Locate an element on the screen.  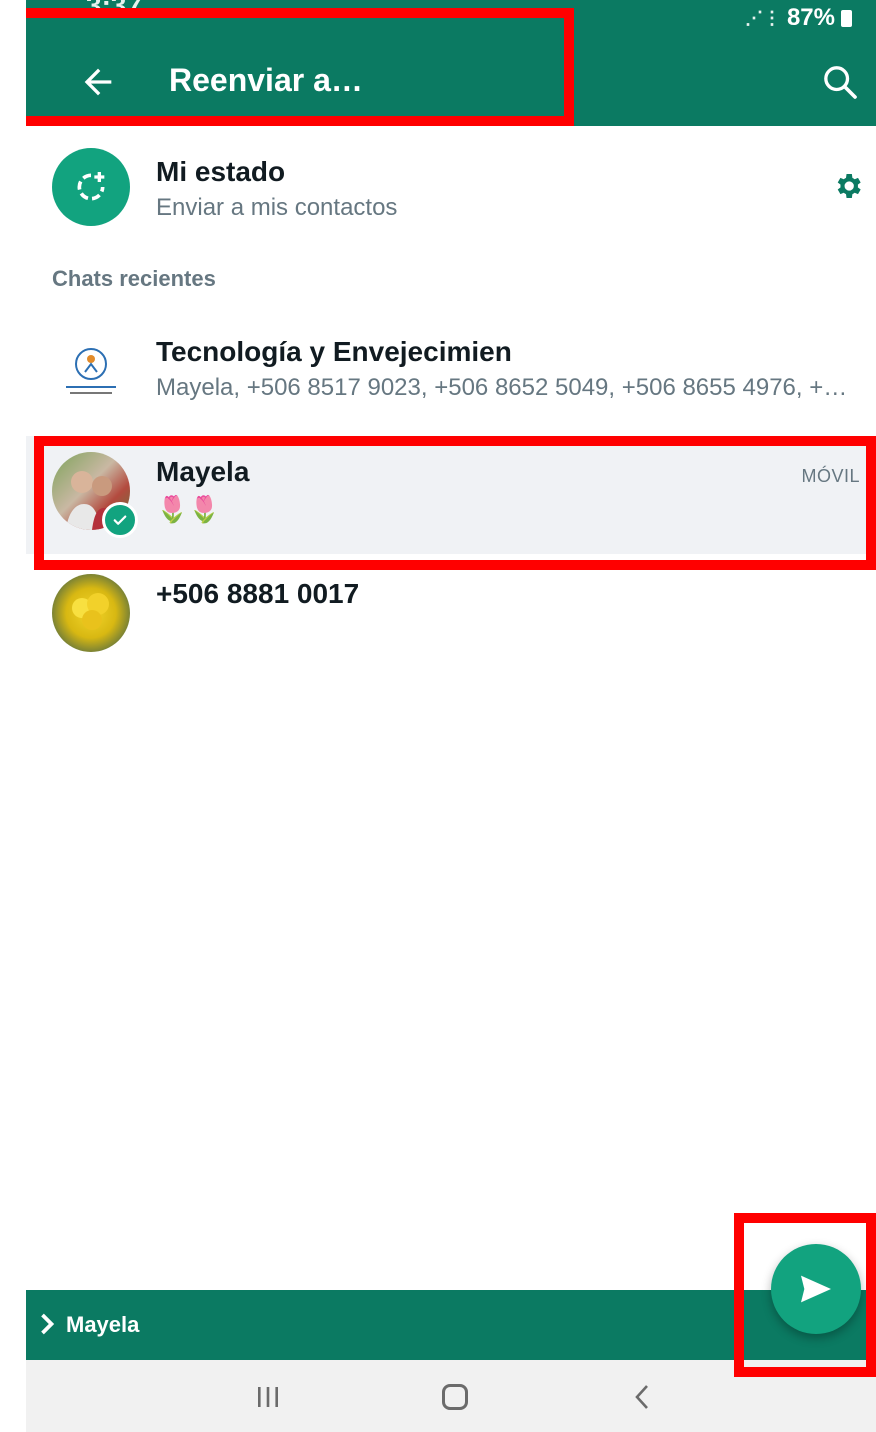
my-status-subtitle: Enviar a mis contactos is located at coordinates (277, 207).